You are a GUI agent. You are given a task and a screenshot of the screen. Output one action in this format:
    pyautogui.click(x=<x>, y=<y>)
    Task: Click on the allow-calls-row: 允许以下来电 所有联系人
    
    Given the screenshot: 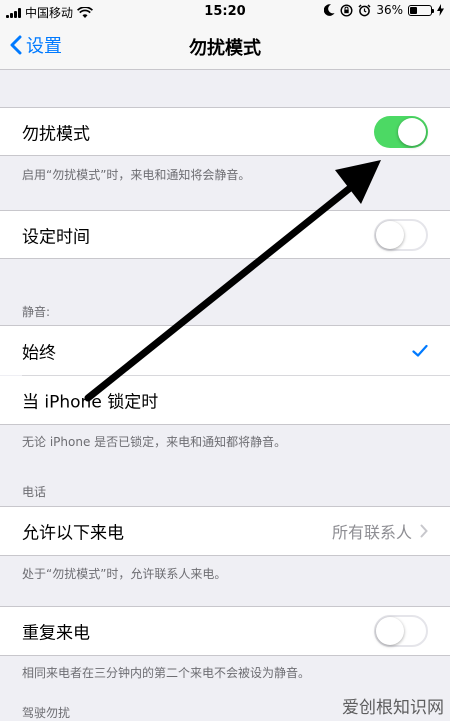 What is the action you would take?
    pyautogui.click(x=225, y=531)
    